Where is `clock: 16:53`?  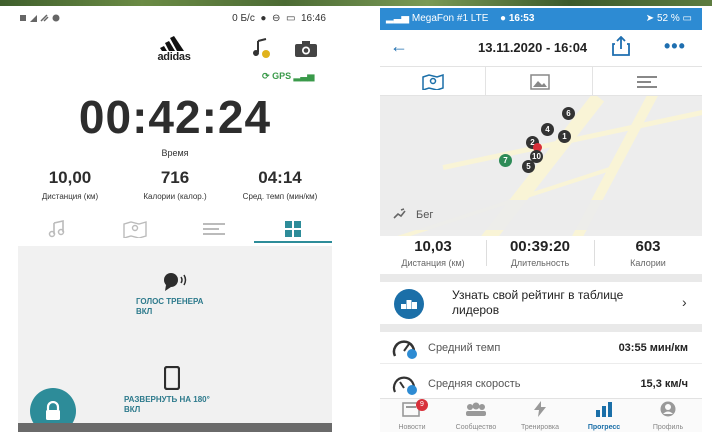
clock: 16:53 is located at coordinates (521, 18).